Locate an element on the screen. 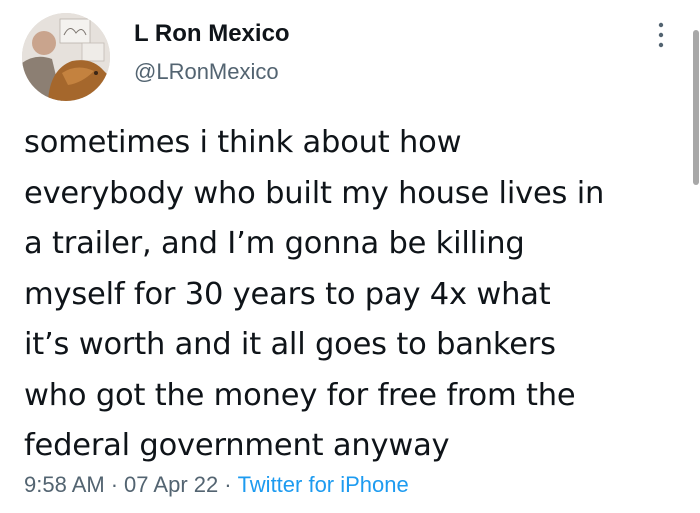 The width and height of the screenshot is (700, 513). more-options-button is located at coordinates (661, 35).